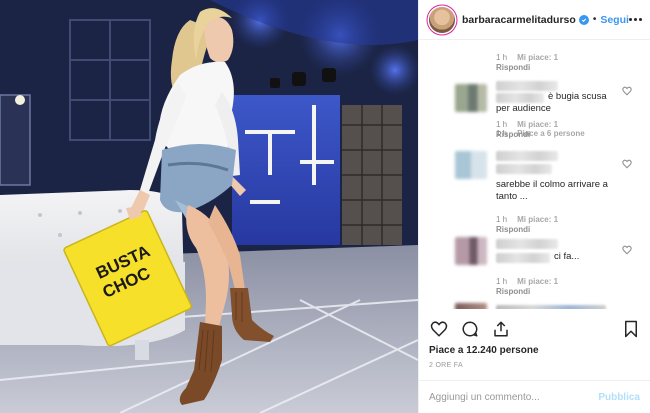 This screenshot has height=413, width=650. I want to click on comment-meta-row: 1 h Mi piace: 1 Rispondi, so click(534, 129).